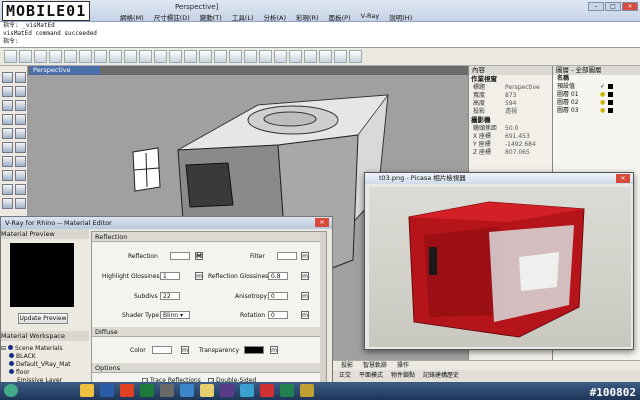 This screenshot has height=400, width=640. What do you see at coordinates (7, 91) in the screenshot?
I see `line-icon` at bounding box center [7, 91].